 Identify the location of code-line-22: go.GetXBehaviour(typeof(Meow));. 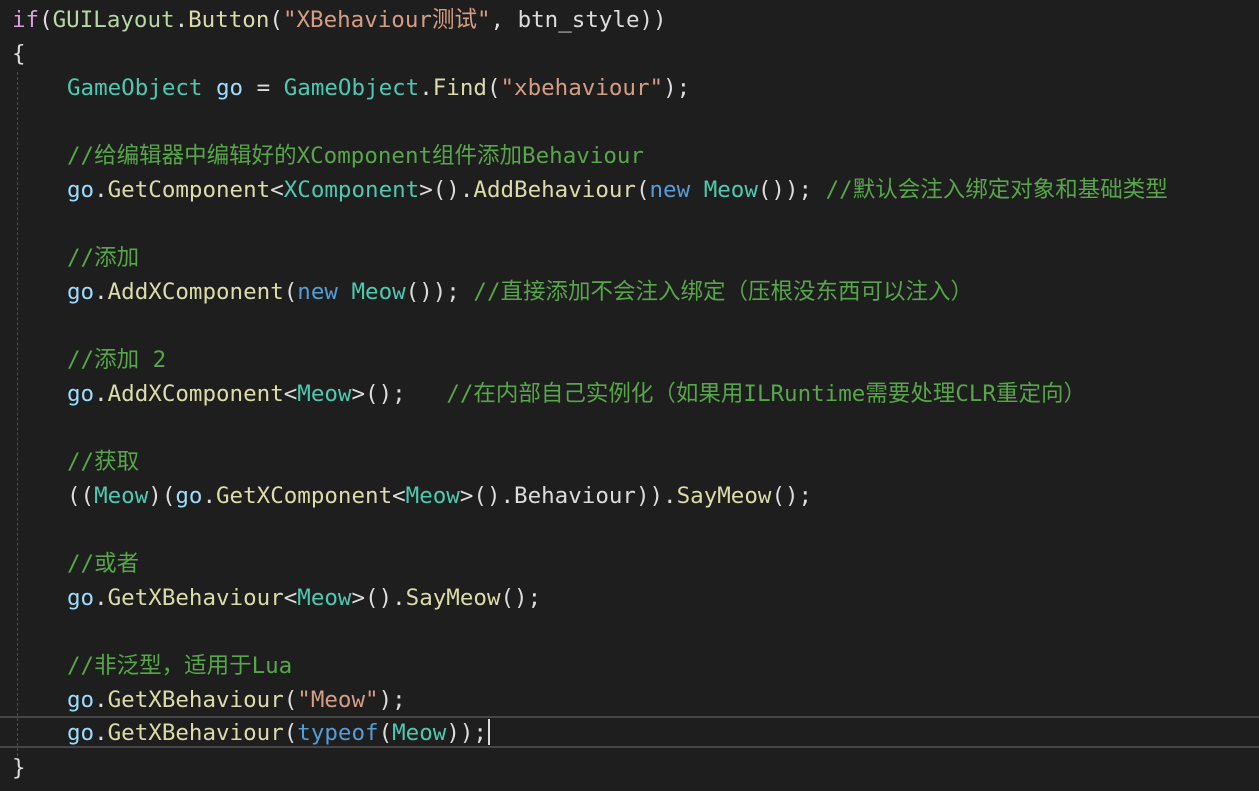
(278, 733).